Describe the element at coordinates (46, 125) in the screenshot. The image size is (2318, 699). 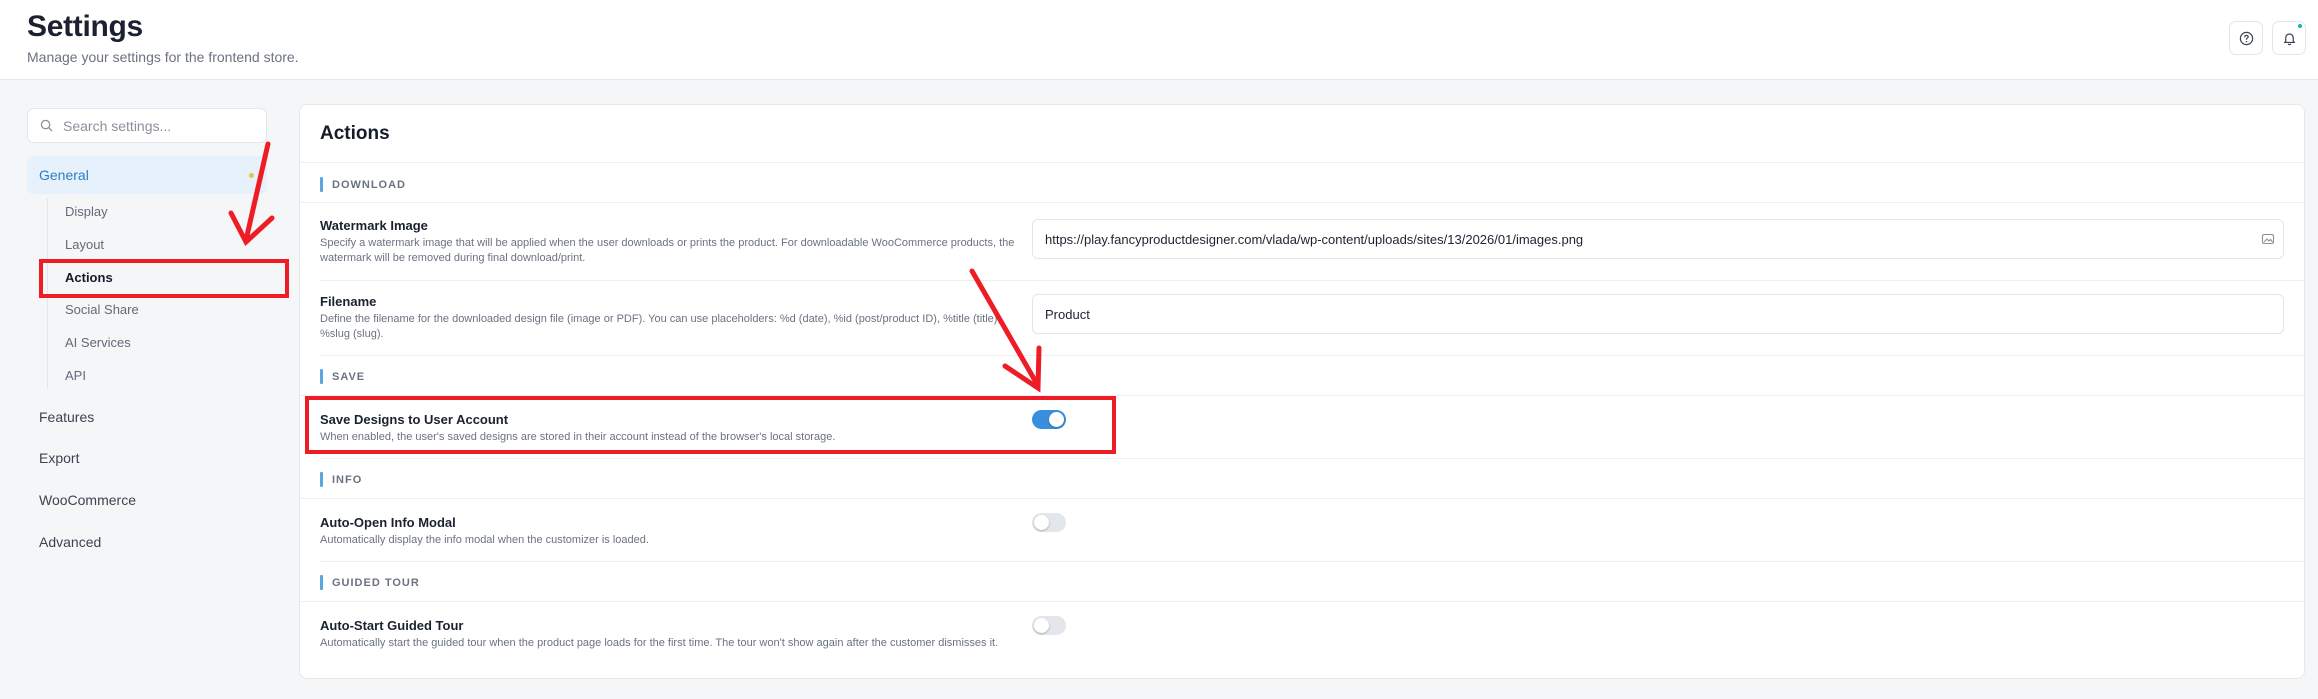
I see `search-icon` at that location.